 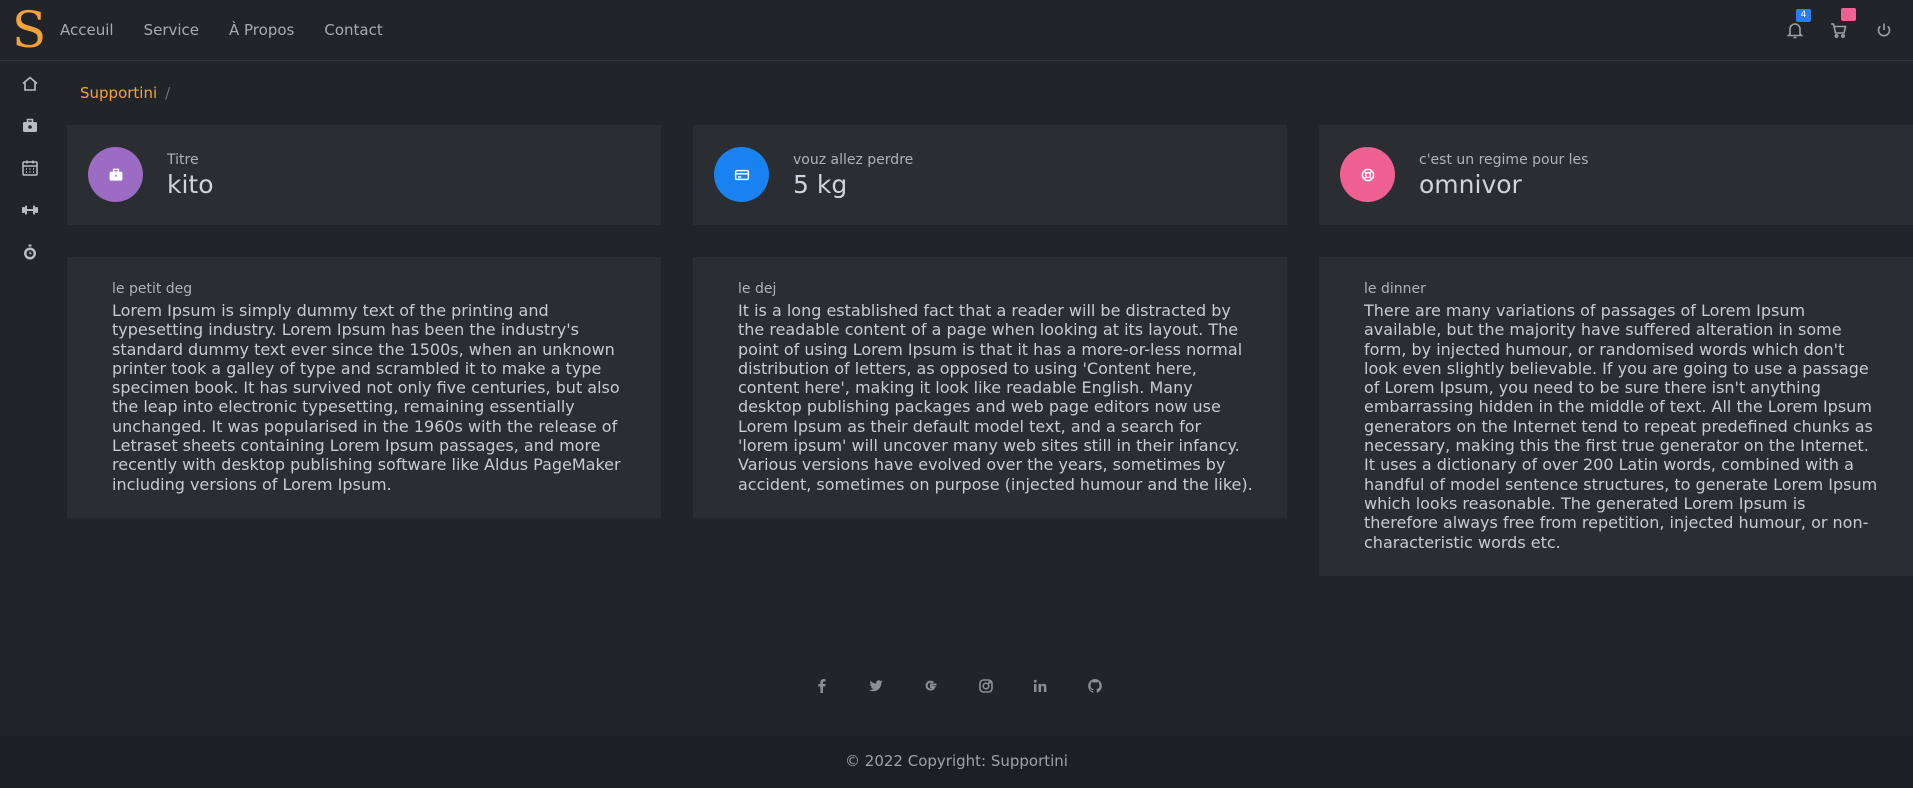 I want to click on stat-label: c'est un regime pour les, so click(x=1504, y=160).